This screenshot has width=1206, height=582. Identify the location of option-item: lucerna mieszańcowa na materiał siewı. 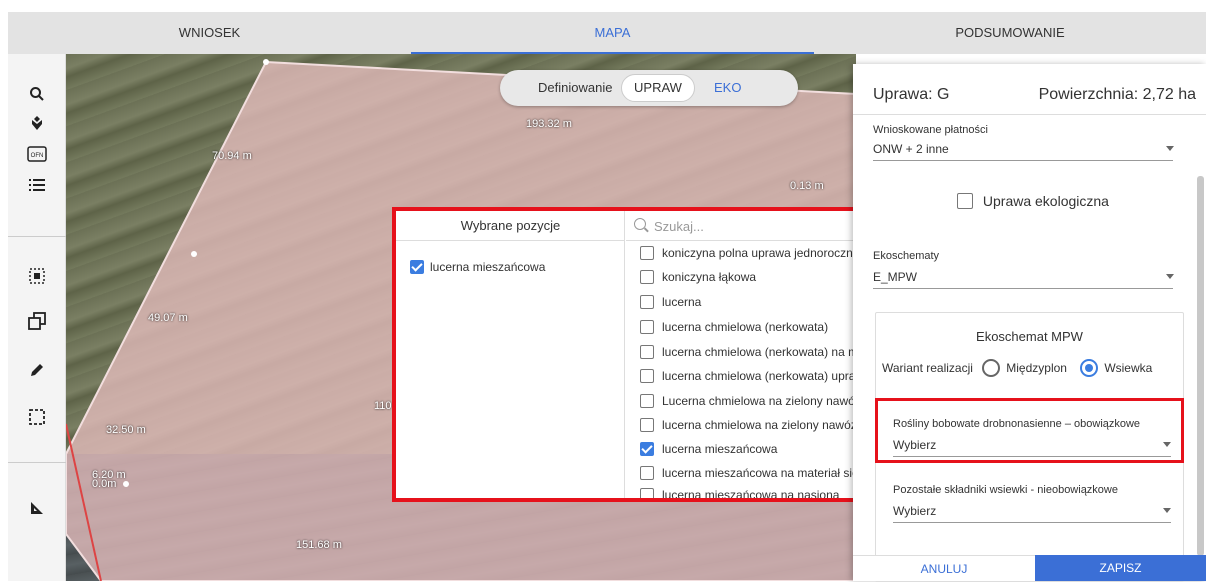
(750, 472).